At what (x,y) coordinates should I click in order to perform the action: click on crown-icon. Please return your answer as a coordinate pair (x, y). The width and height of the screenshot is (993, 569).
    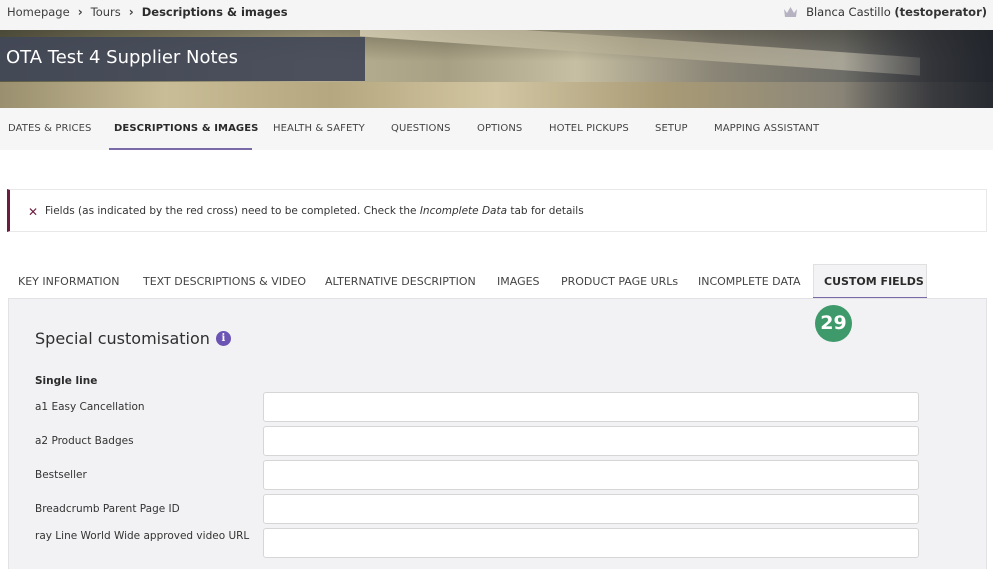
    Looking at the image, I should click on (791, 12).